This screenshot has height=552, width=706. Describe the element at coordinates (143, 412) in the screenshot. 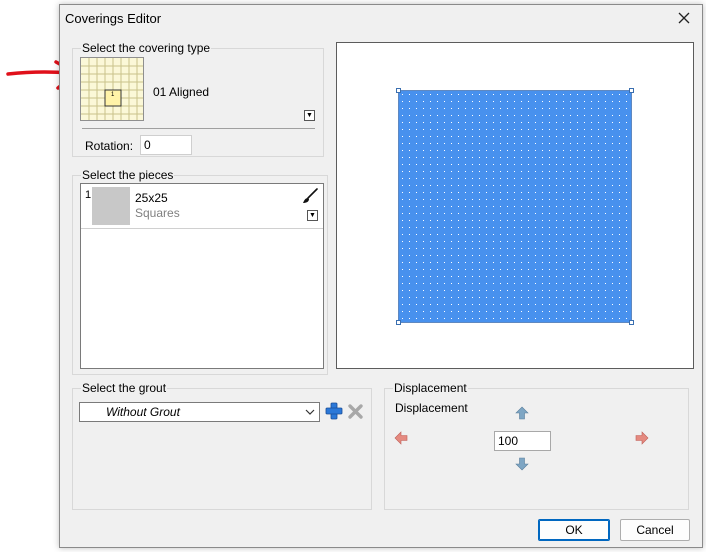

I see `grout-selected-value: Without Grout` at that location.